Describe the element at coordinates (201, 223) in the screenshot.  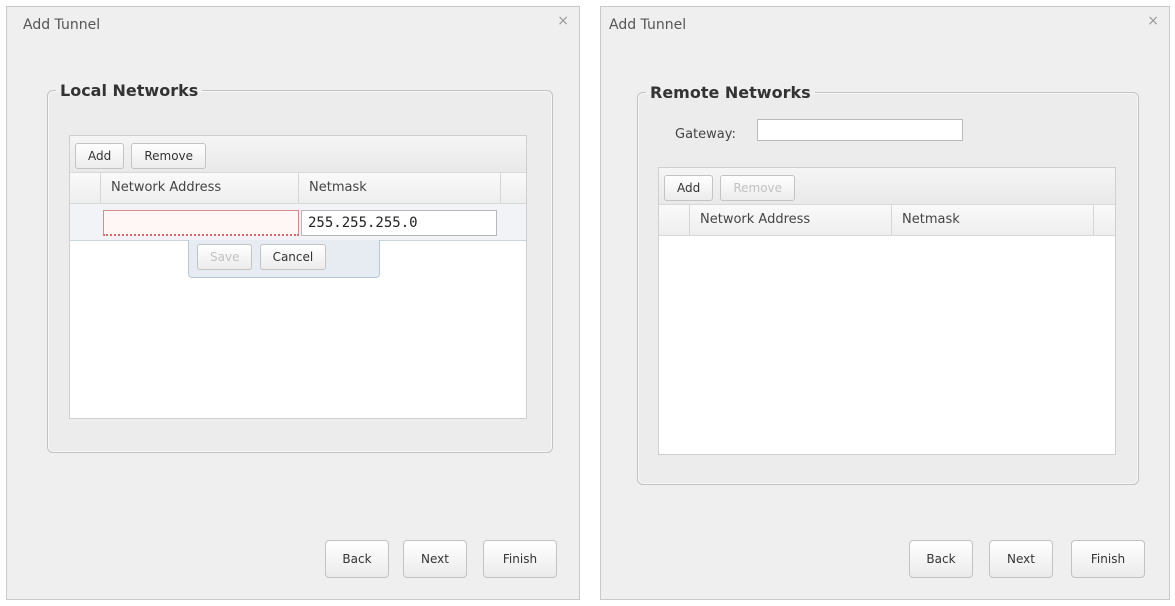
I see `network-address-input` at that location.